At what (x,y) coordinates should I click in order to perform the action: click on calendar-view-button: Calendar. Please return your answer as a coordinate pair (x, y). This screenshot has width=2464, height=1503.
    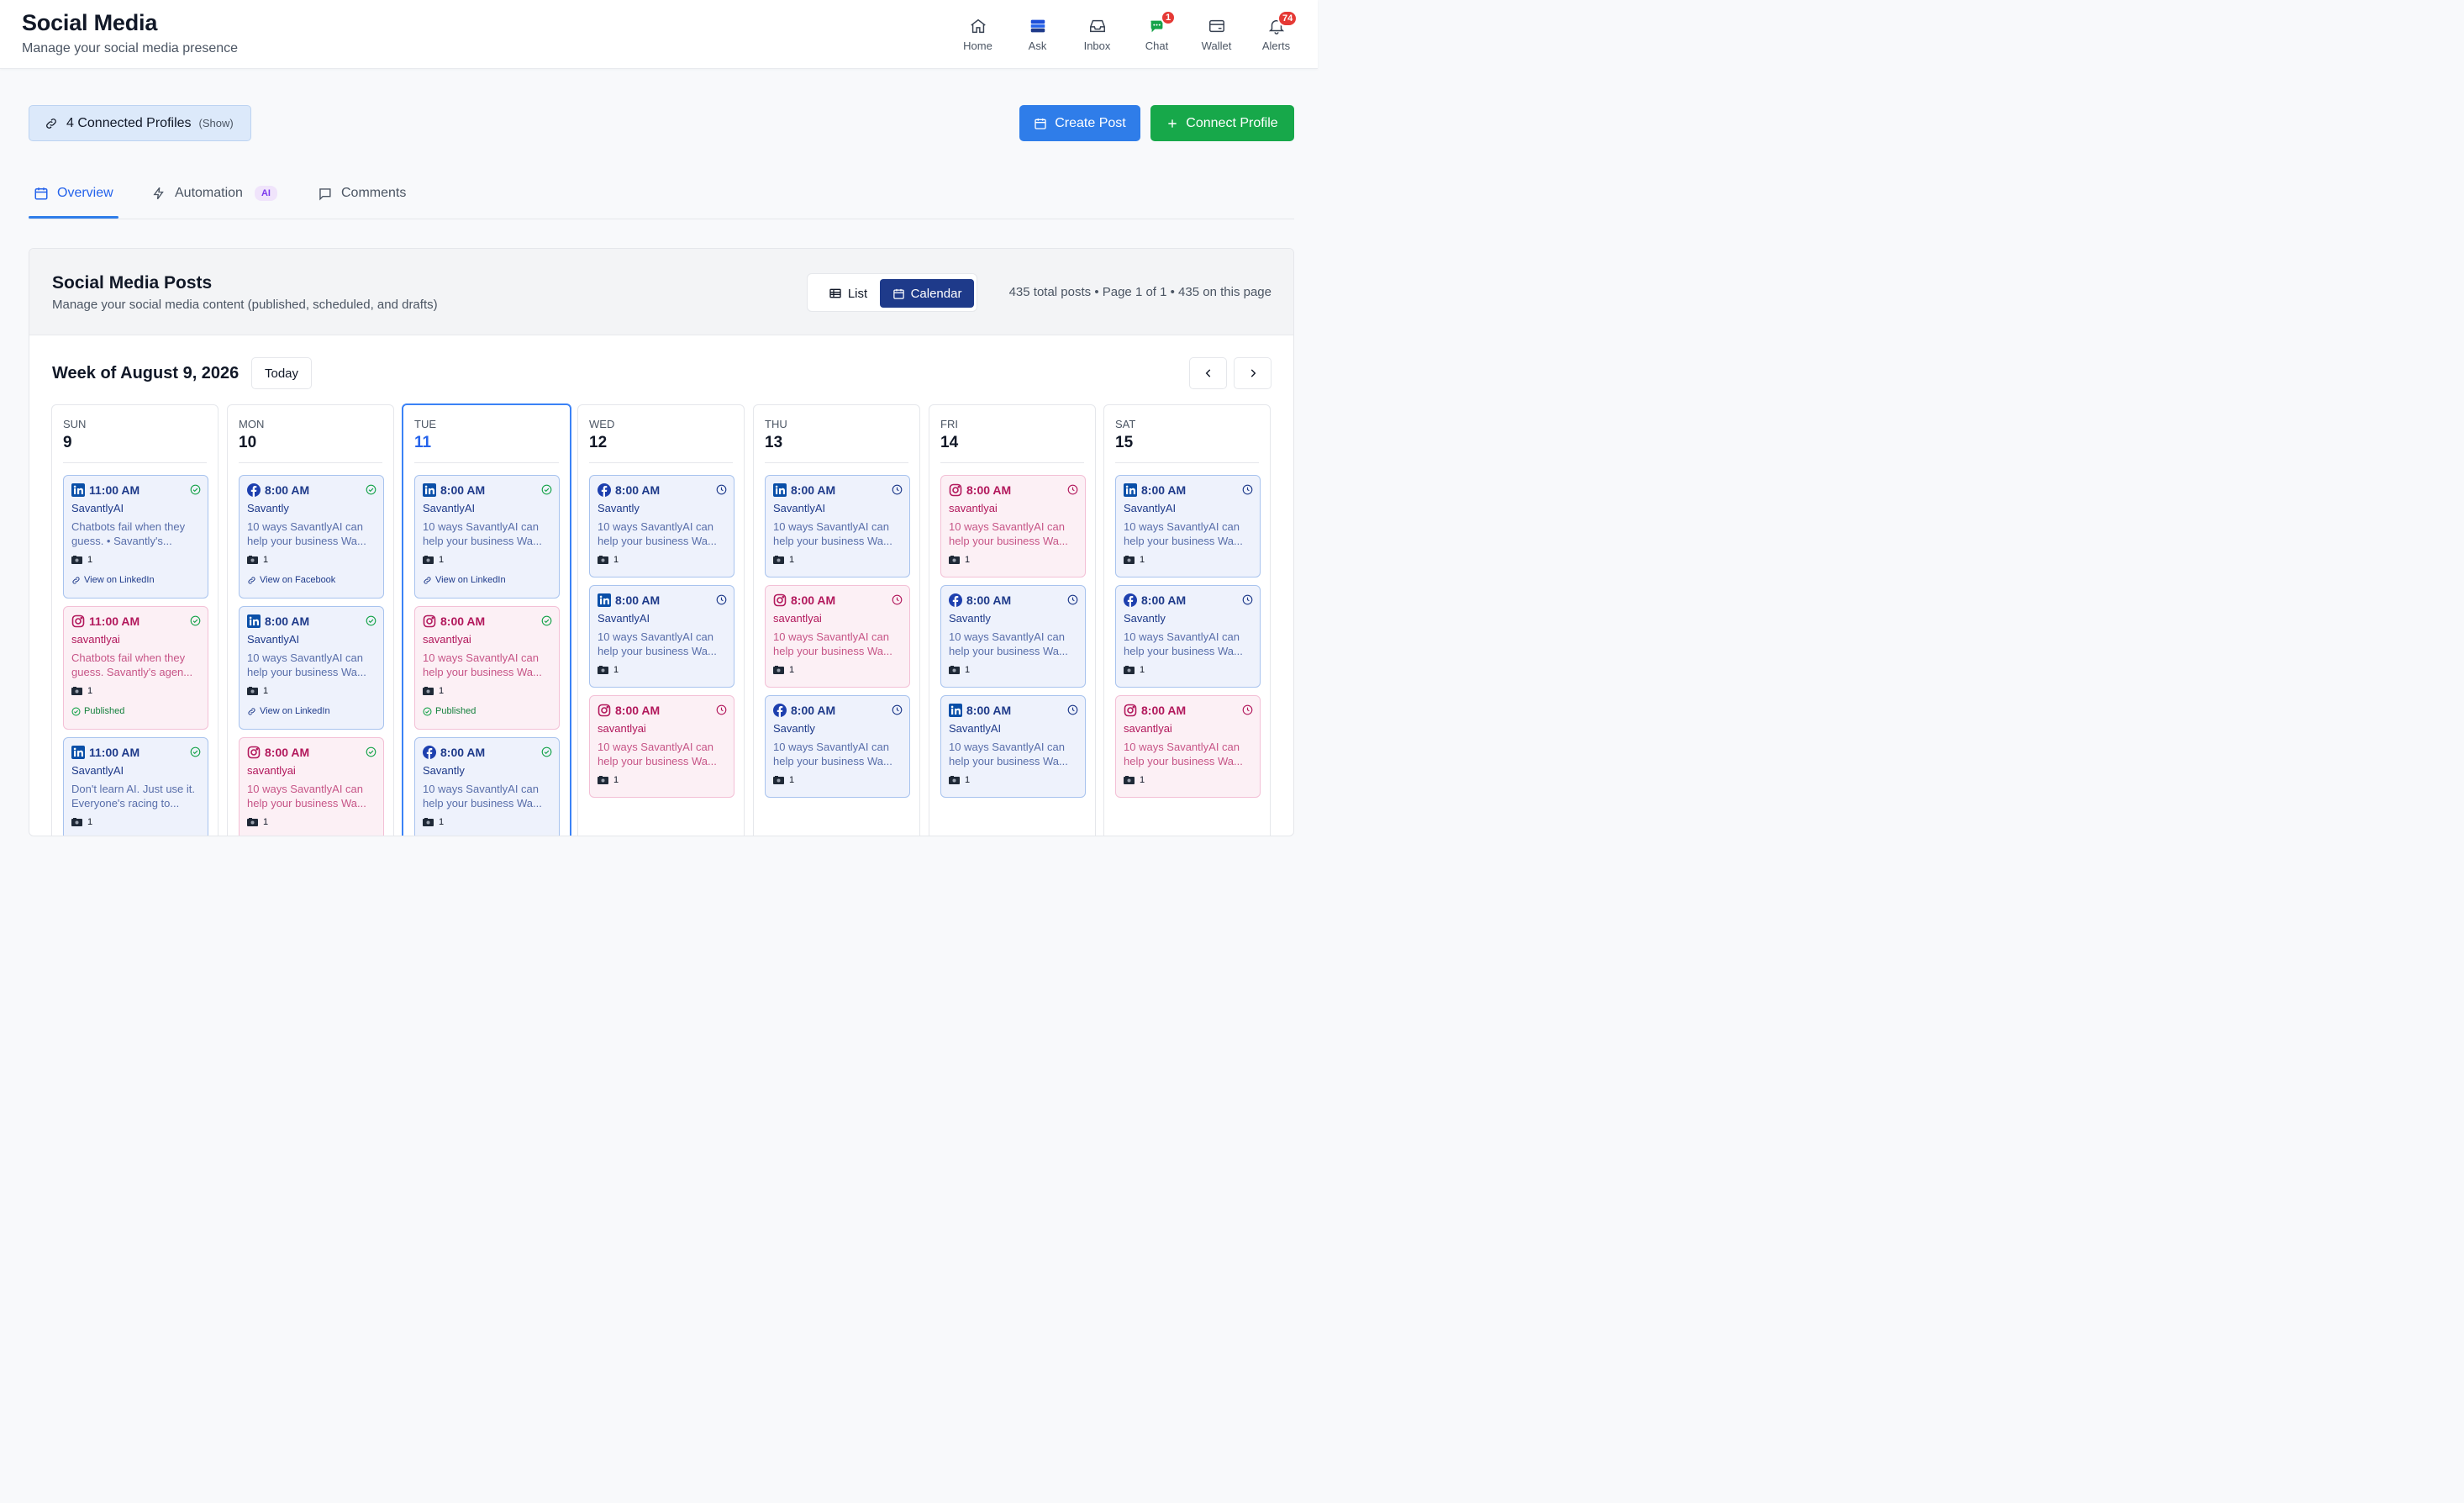
    Looking at the image, I should click on (927, 293).